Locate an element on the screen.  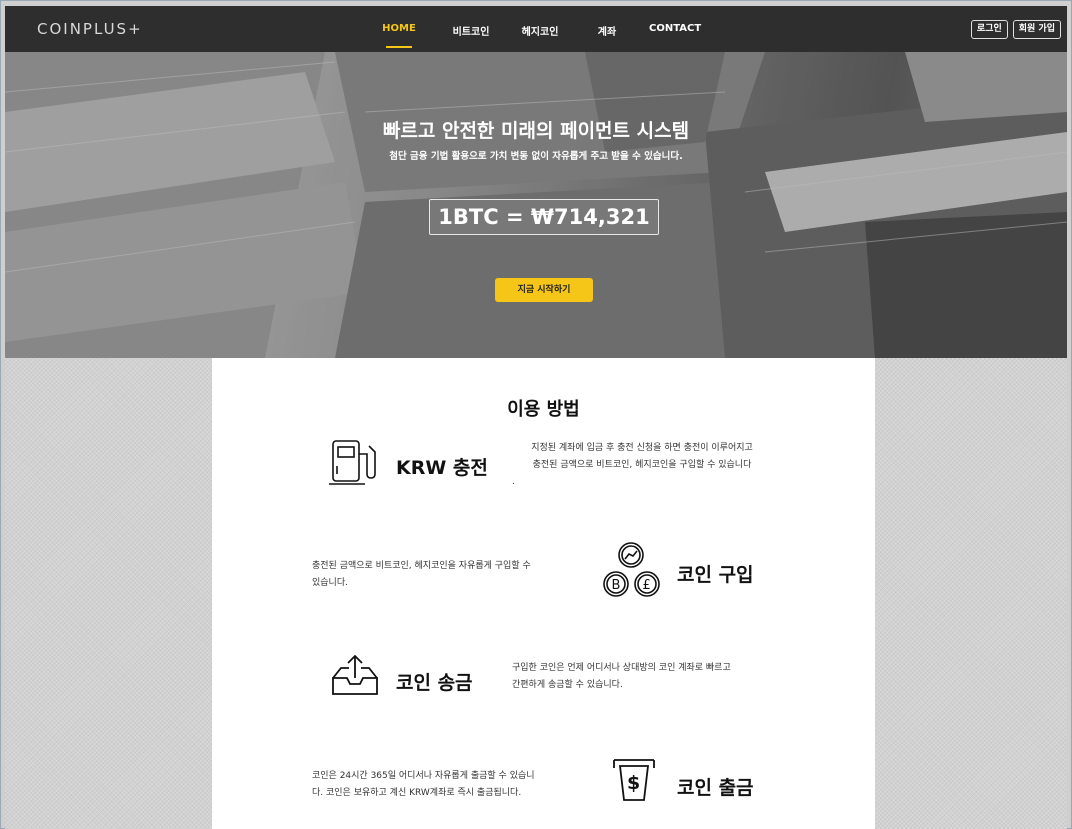
feature-desc-line: . is located at coordinates (513, 482).